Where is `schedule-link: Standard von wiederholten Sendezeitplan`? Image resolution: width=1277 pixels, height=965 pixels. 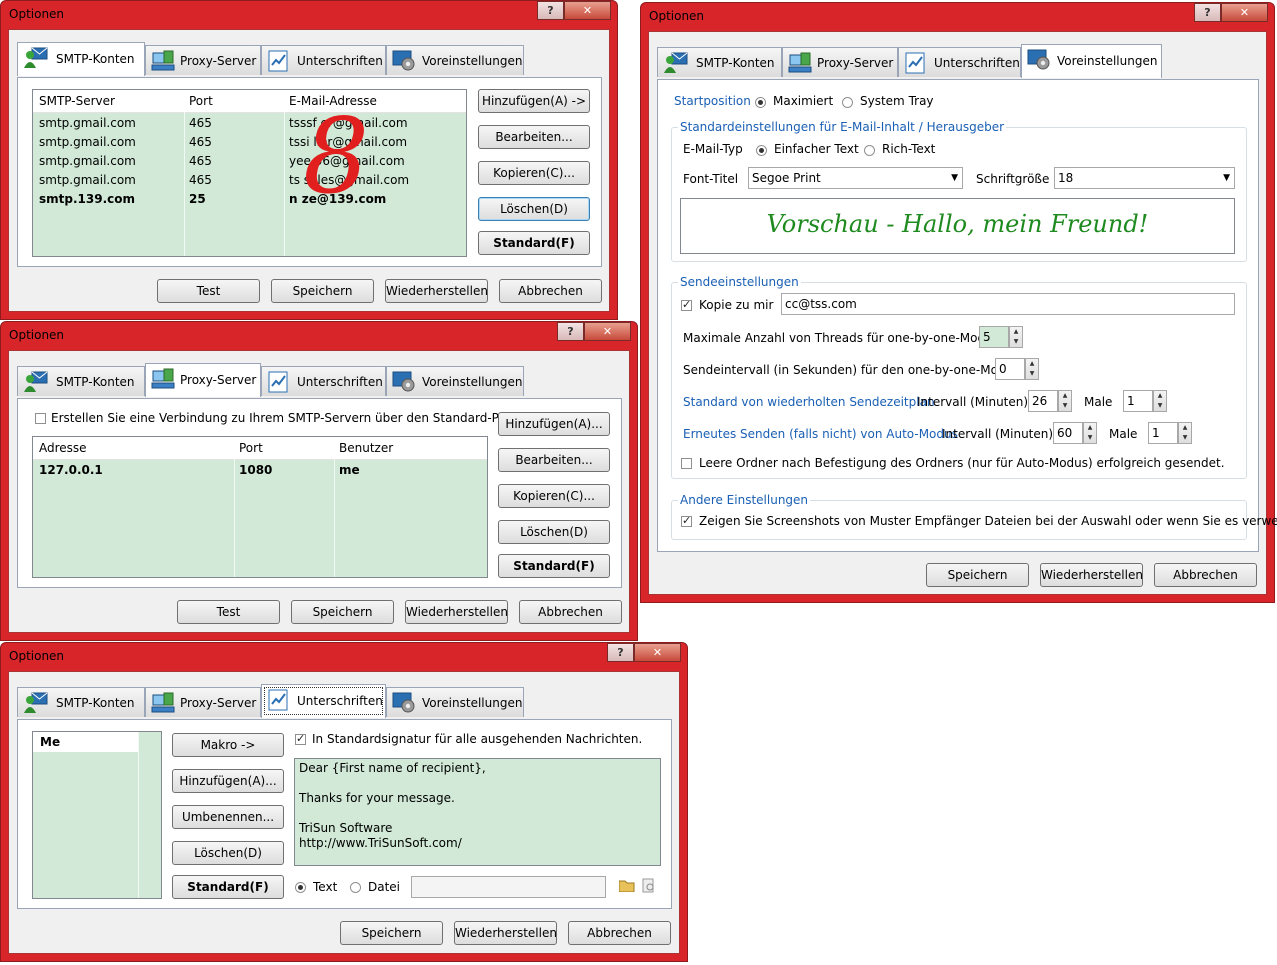 schedule-link: Standard von wiederholten Sendezeitplan is located at coordinates (809, 402).